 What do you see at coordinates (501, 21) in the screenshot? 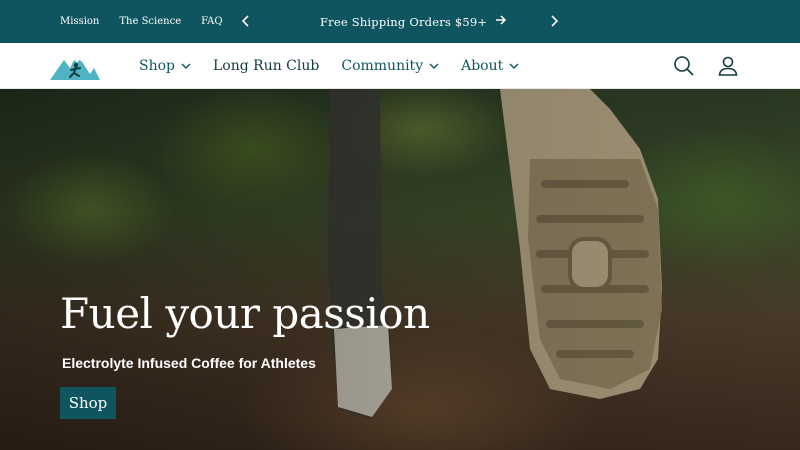
I see `arrow-right-icon` at bounding box center [501, 21].